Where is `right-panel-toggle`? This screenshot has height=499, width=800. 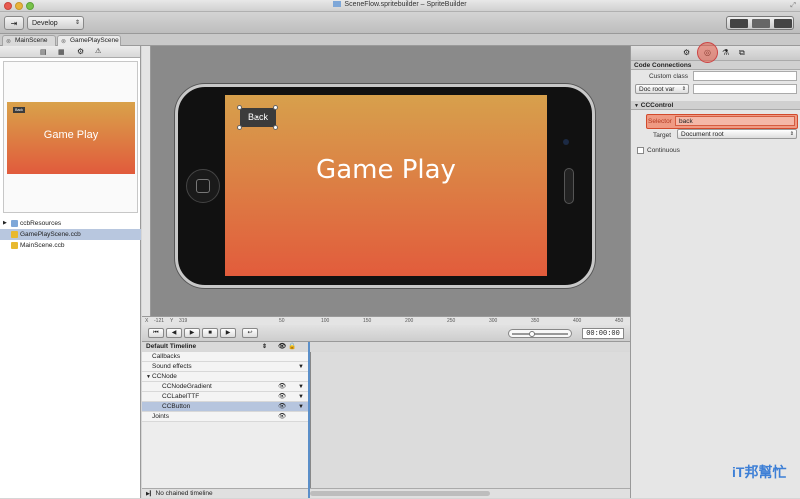
right-panel-toggle is located at coordinates (783, 23).